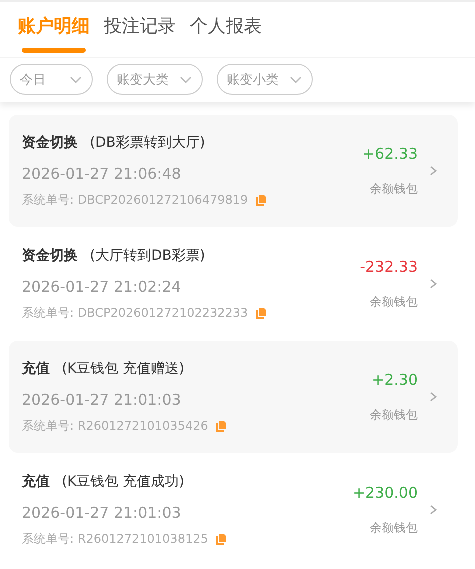 Image resolution: width=475 pixels, height=569 pixels. I want to click on amount: -232.33, so click(389, 267).